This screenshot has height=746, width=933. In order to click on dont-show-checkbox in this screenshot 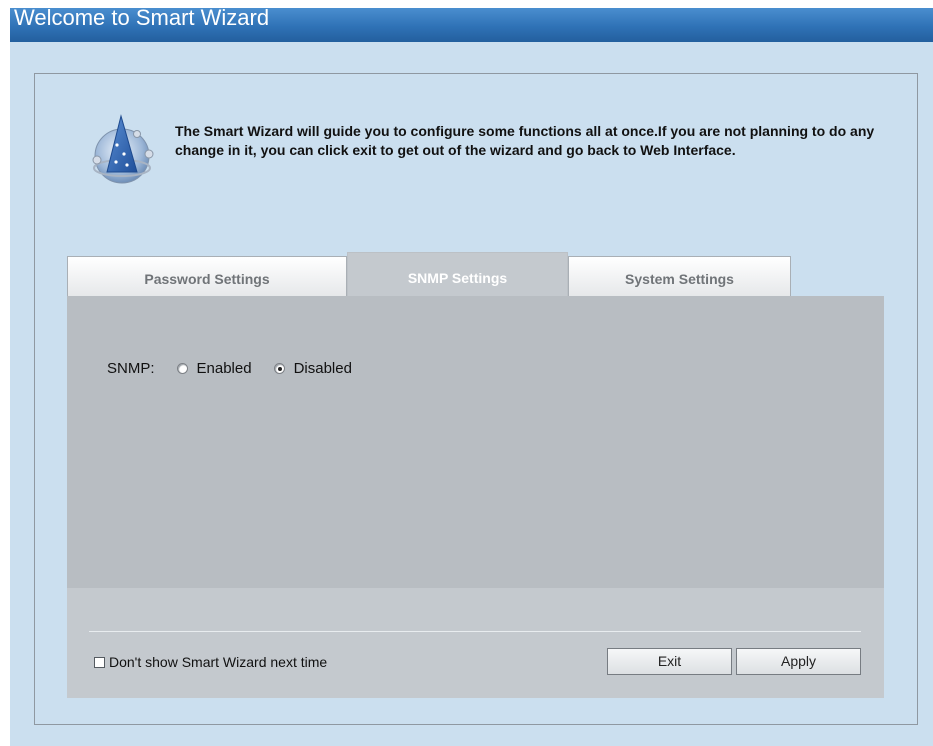, I will do `click(99, 662)`.